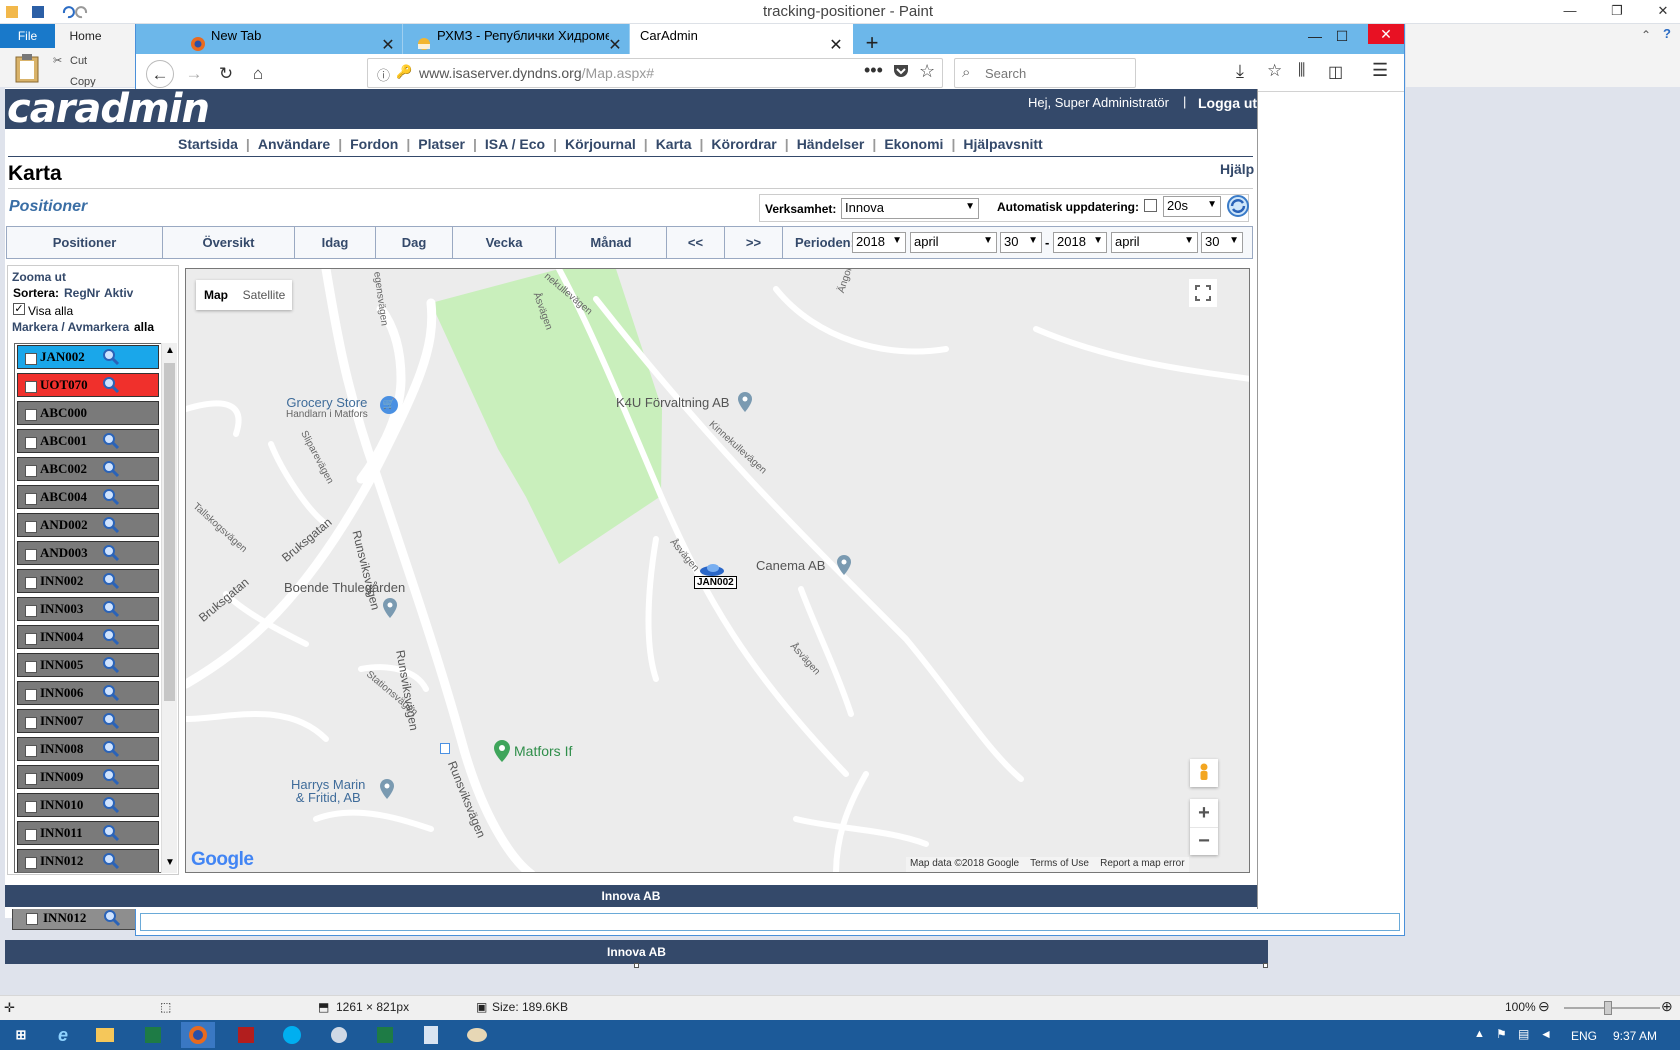  I want to click on period-idag-button: Idag, so click(335, 242).